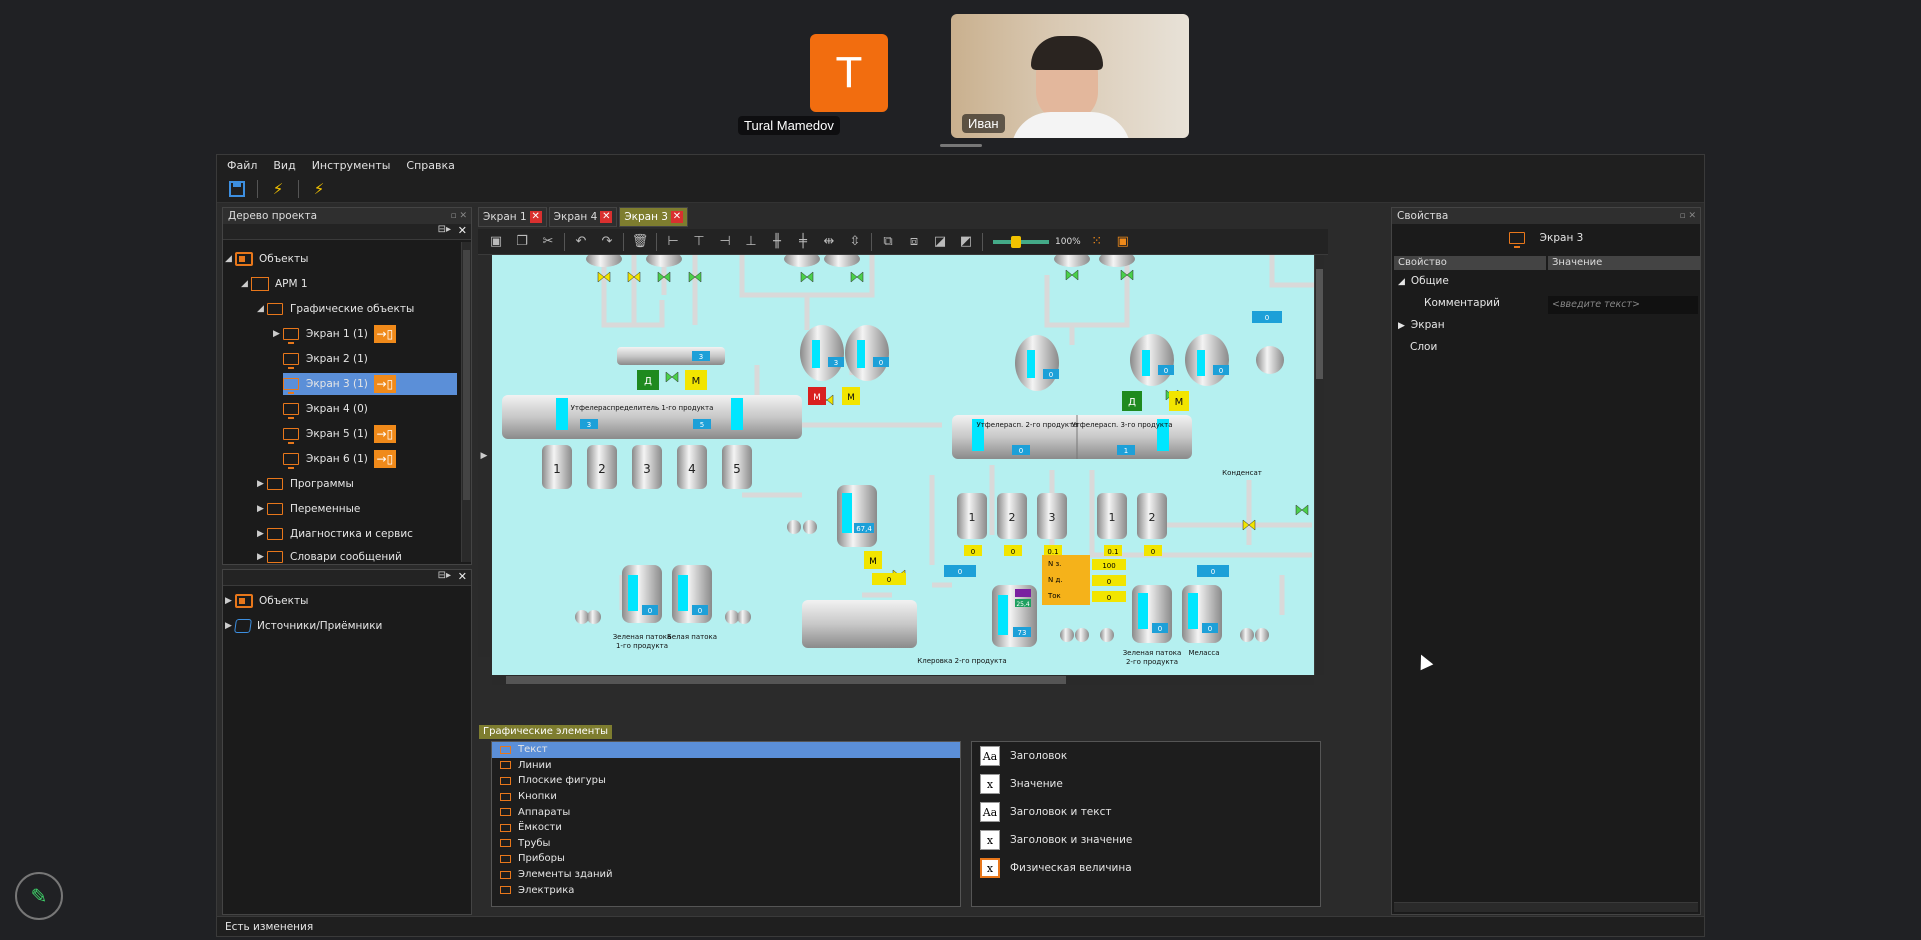 The width and height of the screenshot is (1921, 940). I want to click on tree-item-screen5: Экран 5 (1) →▯, so click(339, 434).